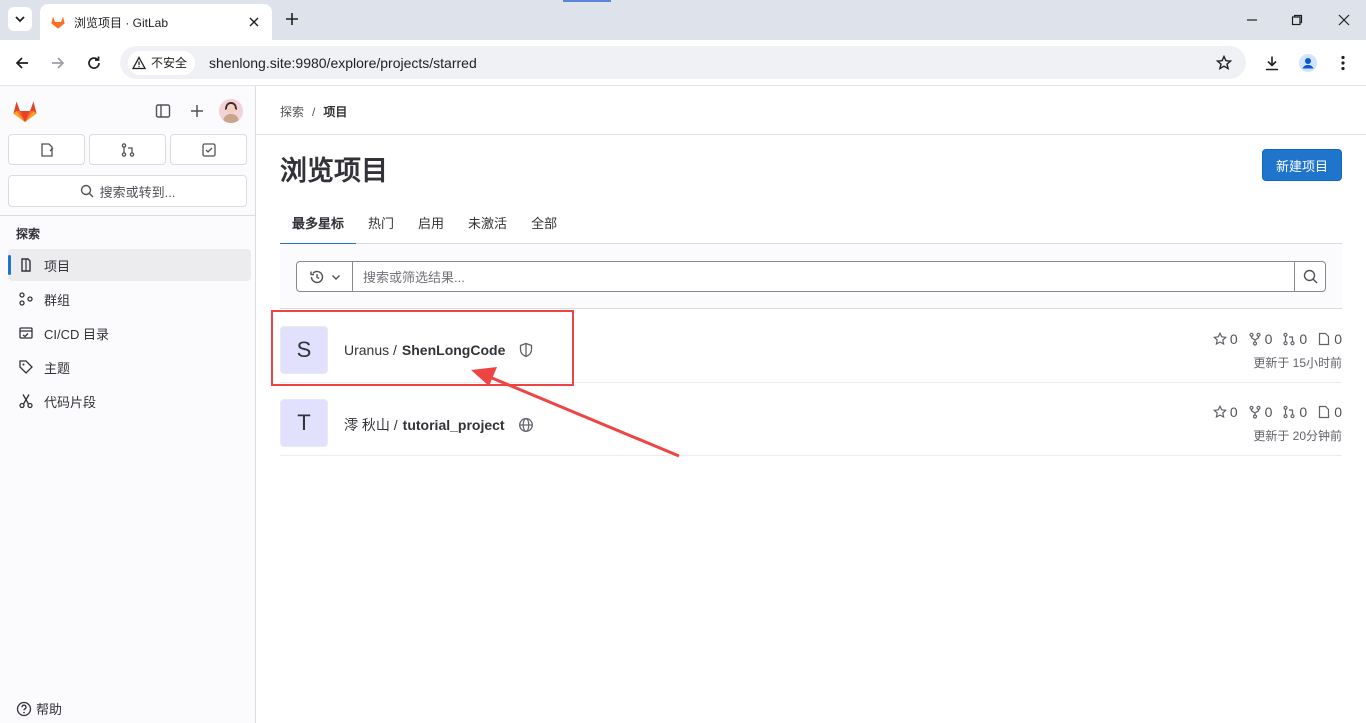 This screenshot has height=723, width=1366. I want to click on close-tab-button, so click(254, 22).